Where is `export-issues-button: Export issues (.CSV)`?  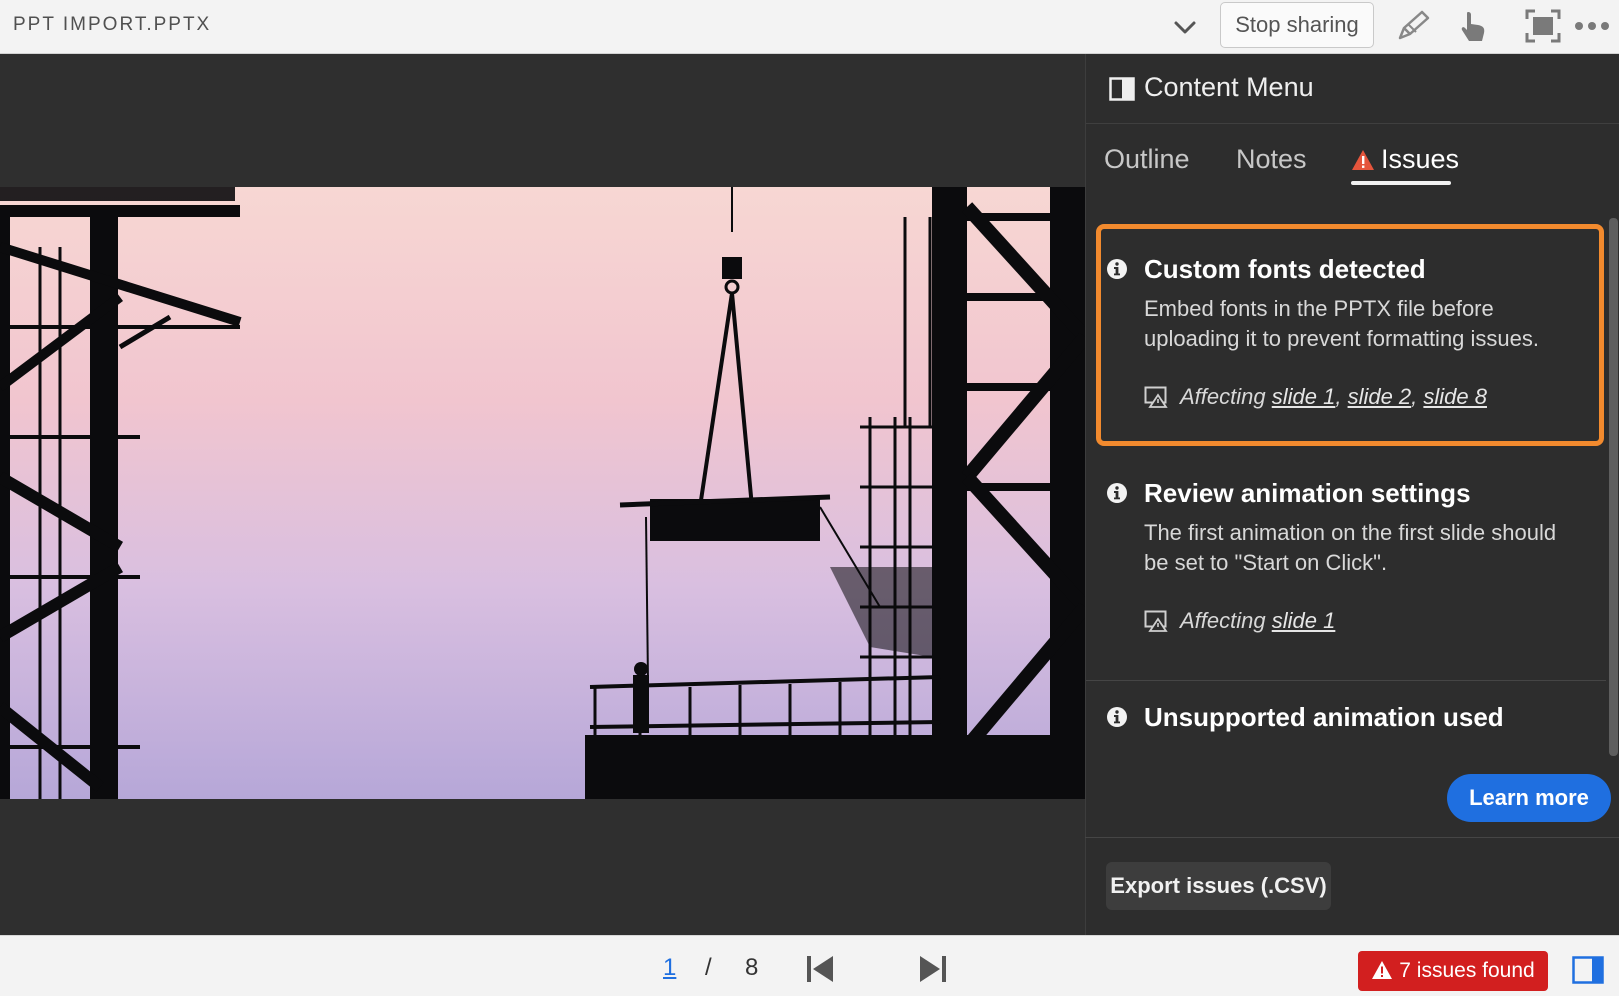
export-issues-button: Export issues (.CSV) is located at coordinates (1218, 886).